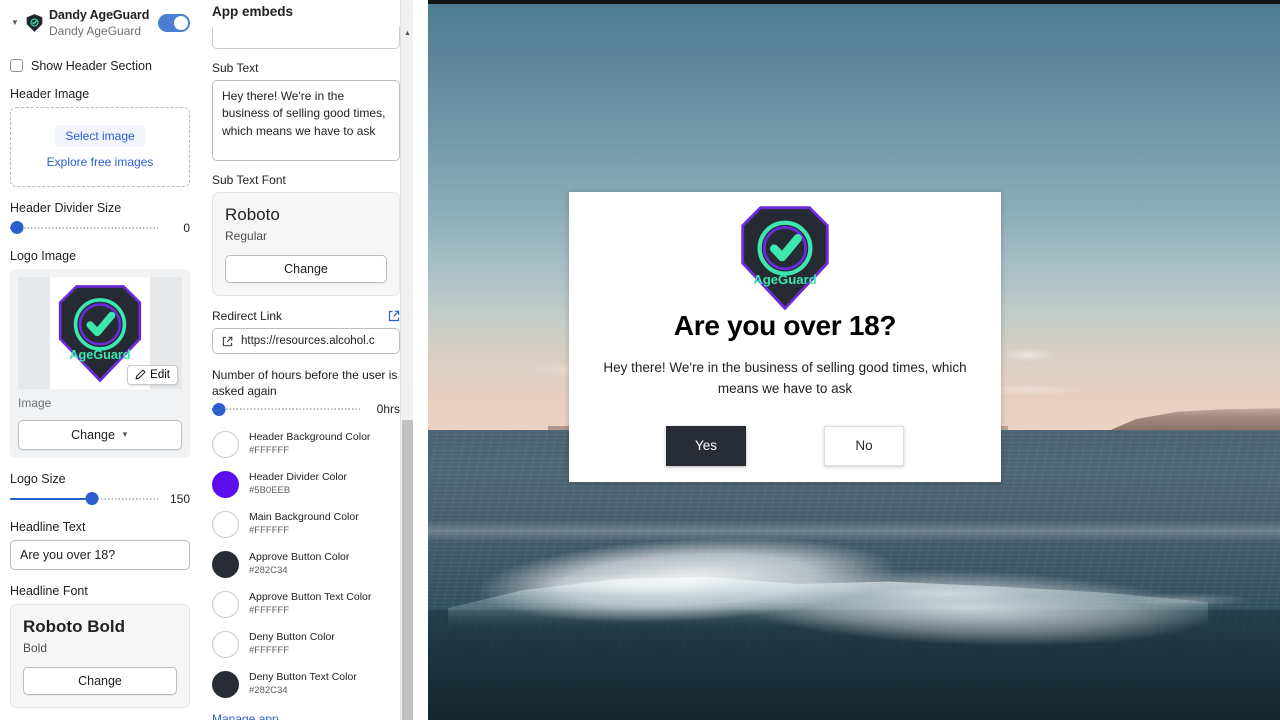  Describe the element at coordinates (43, 255) in the screenshot. I see `logo-image-label: Logo Image` at that location.